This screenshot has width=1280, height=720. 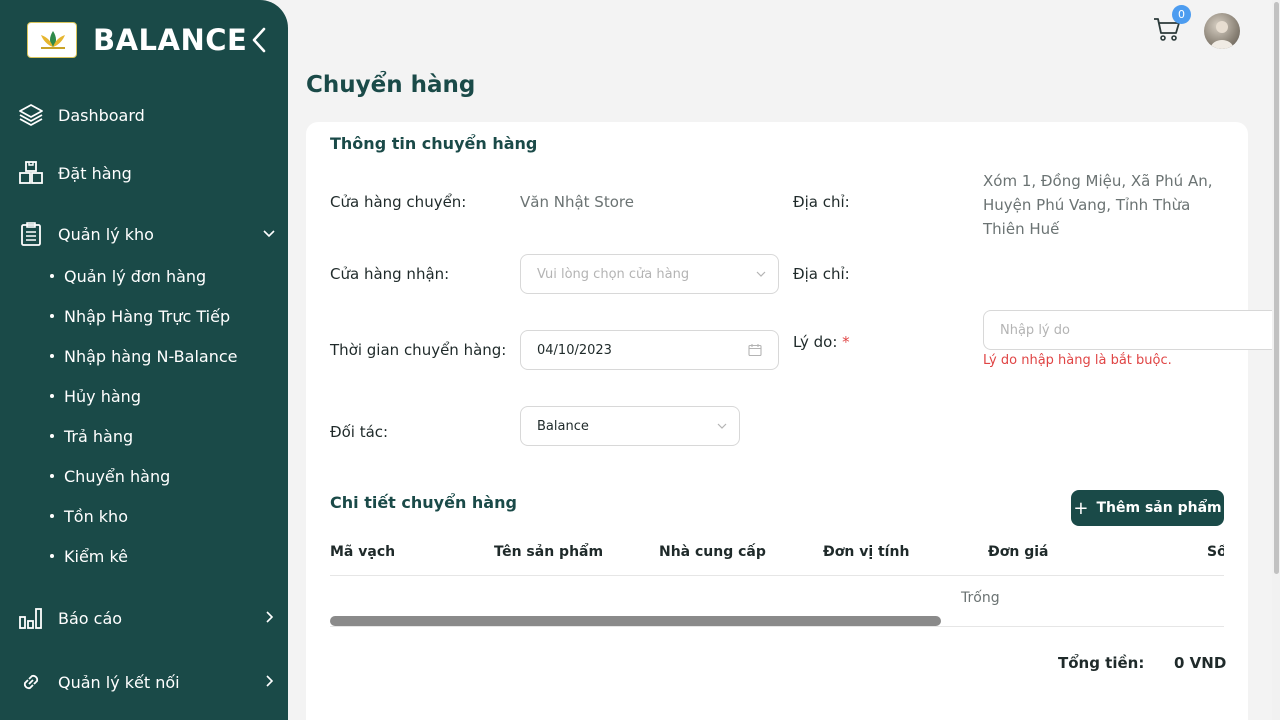 I want to click on sidebar-subitem-stocktake: Kiểm kê, so click(x=89, y=556).